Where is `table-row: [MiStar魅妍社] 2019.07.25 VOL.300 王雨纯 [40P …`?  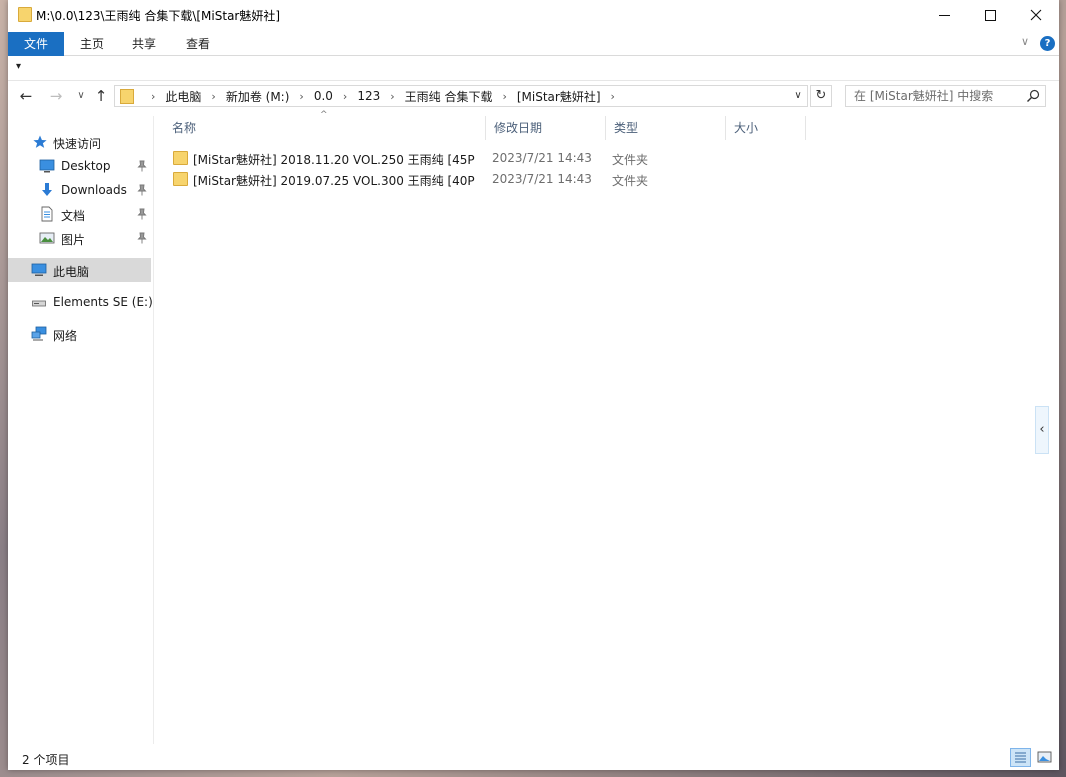
table-row: [MiStar魅妍社] 2019.07.25 VOL.300 王雨纯 [40P … is located at coordinates (484, 179).